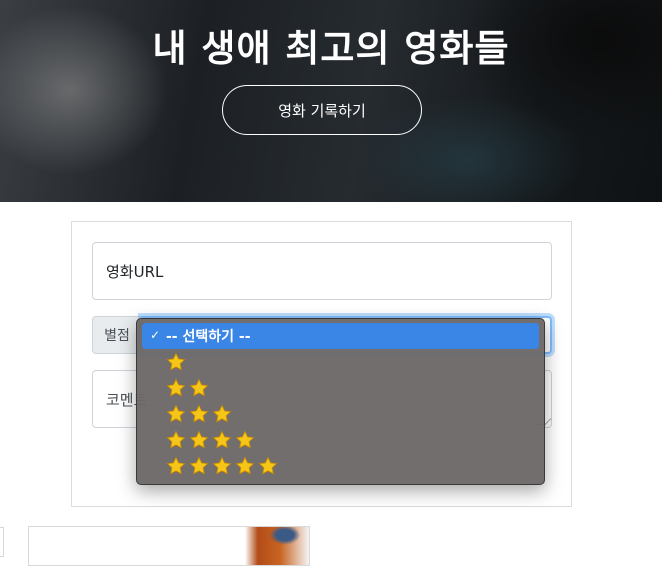  I want to click on movie-poster-image, so click(277, 546).